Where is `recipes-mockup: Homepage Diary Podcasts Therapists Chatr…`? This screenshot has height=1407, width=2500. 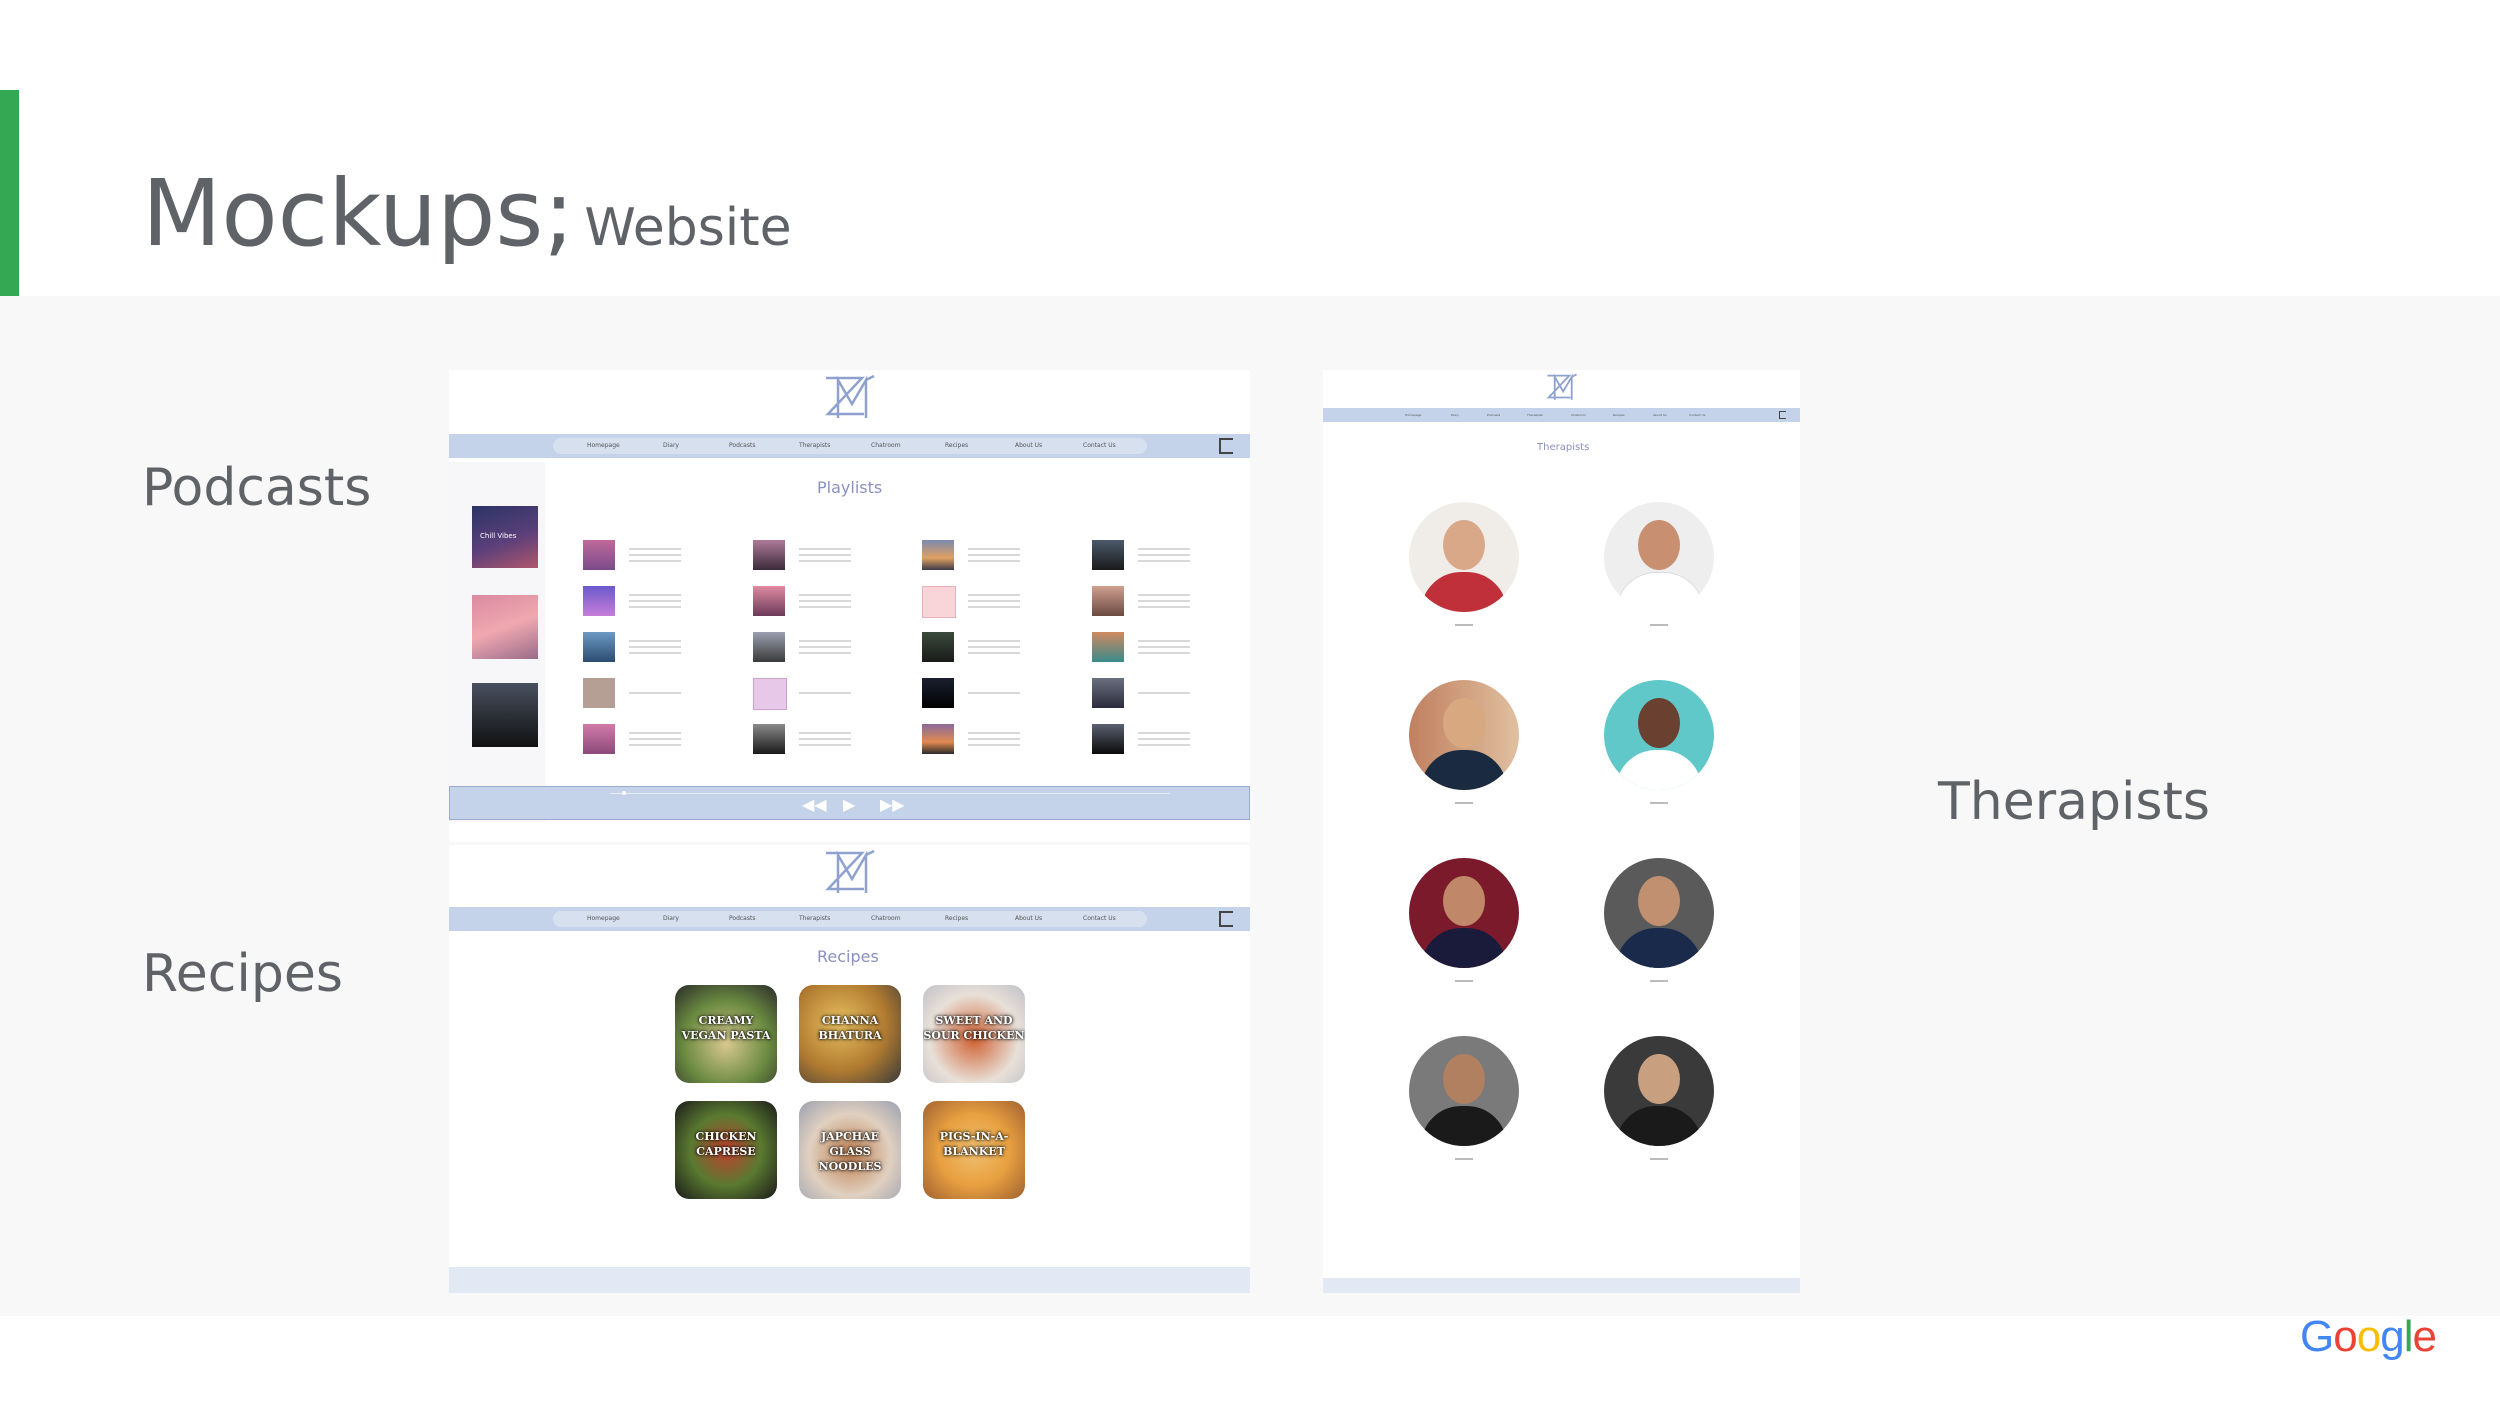 recipes-mockup: Homepage Diary Podcasts Therapists Chatr… is located at coordinates (849, 1069).